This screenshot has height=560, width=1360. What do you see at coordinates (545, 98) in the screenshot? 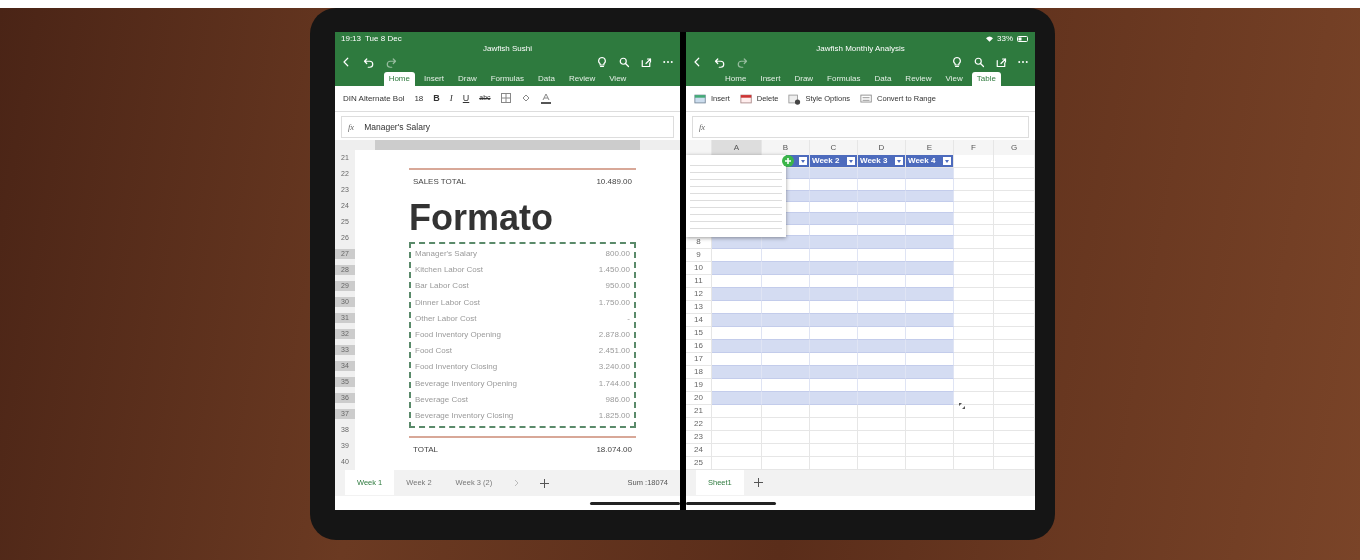
I see `font-color-icon` at bounding box center [545, 98].